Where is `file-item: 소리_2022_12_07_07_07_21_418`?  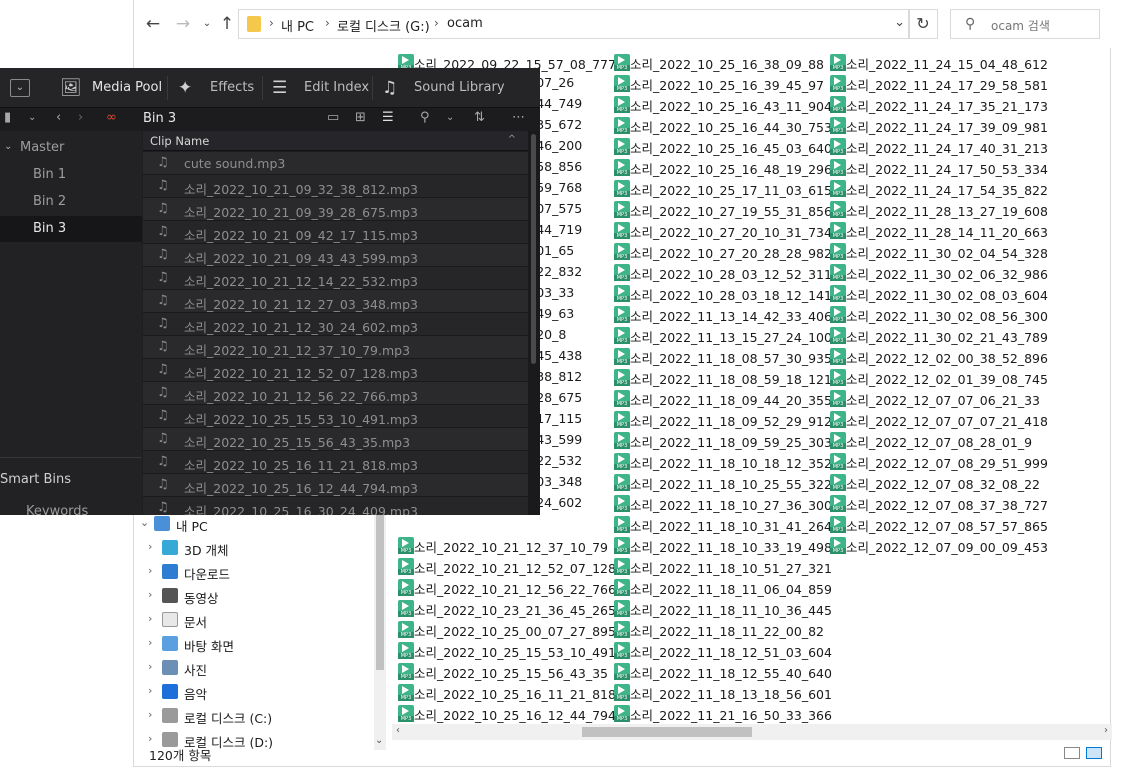 file-item: 소리_2022_12_07_07_07_21_418 is located at coordinates (938, 419).